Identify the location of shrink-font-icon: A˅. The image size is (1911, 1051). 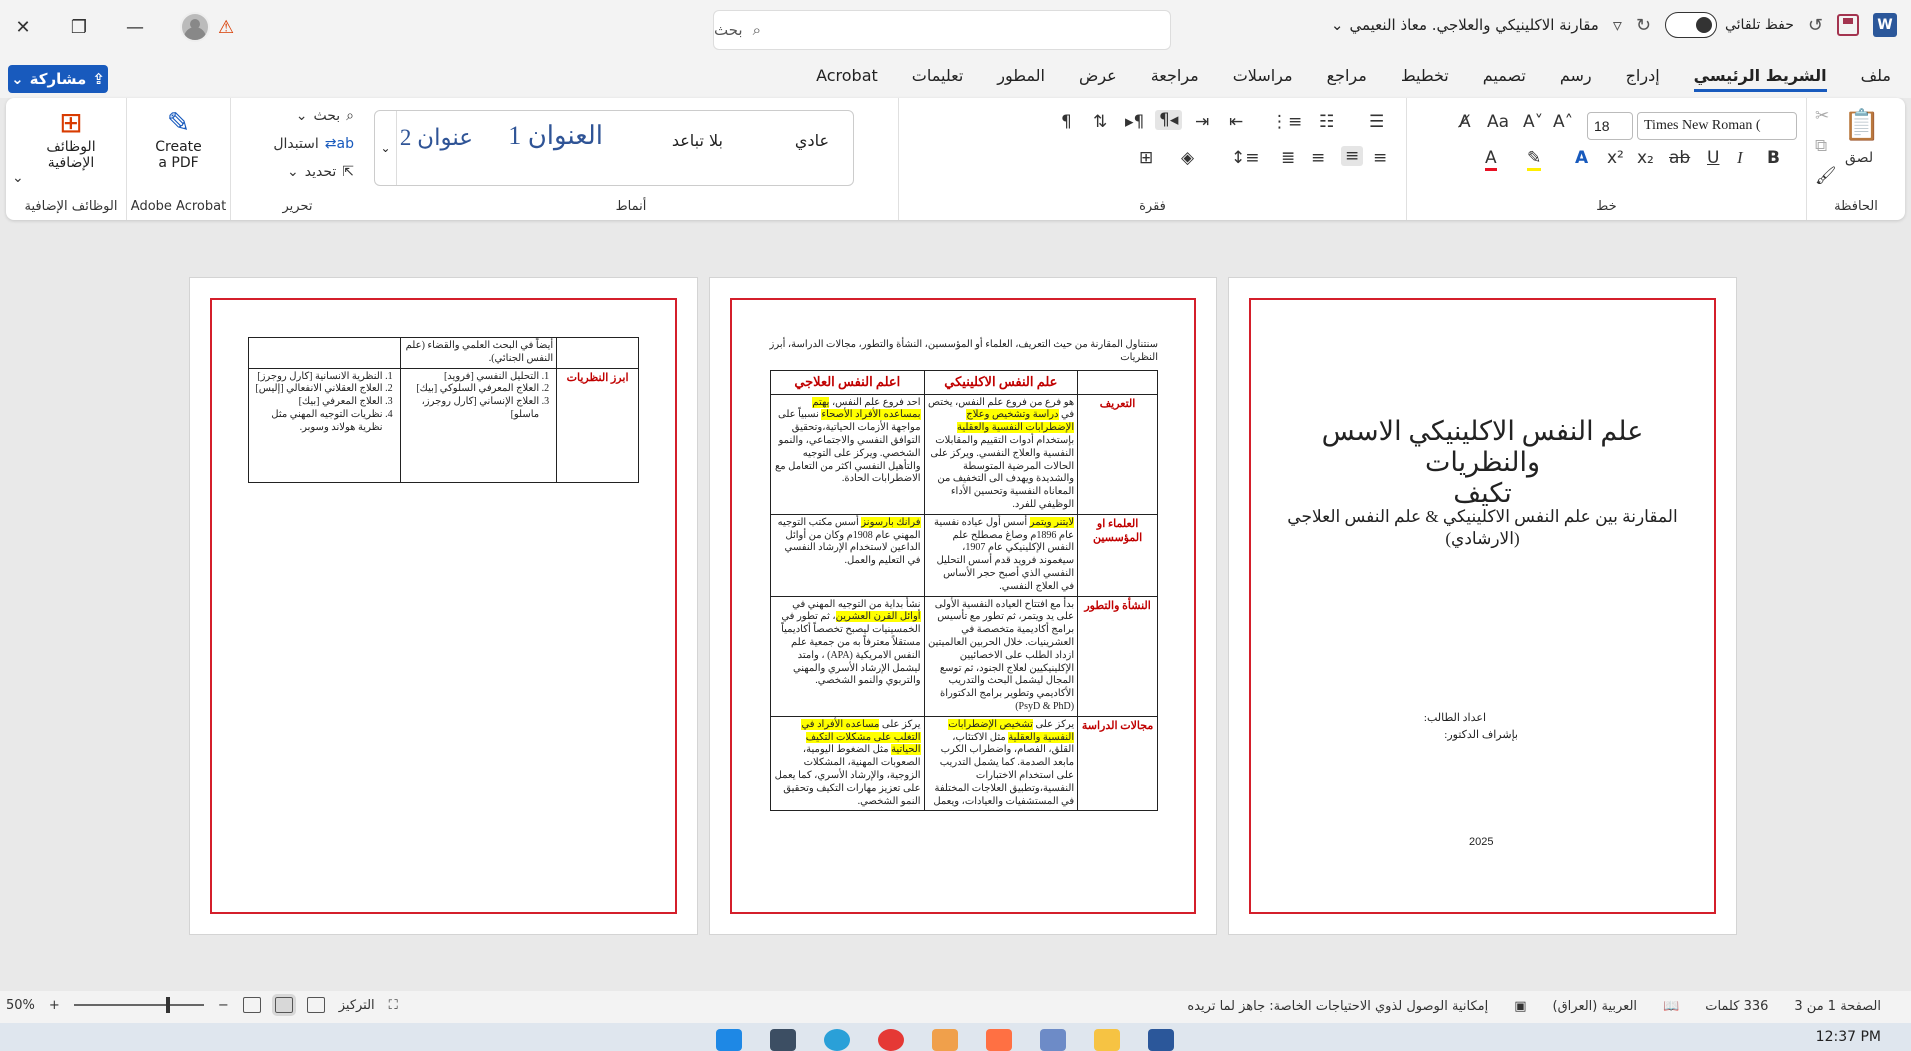
(1533, 122).